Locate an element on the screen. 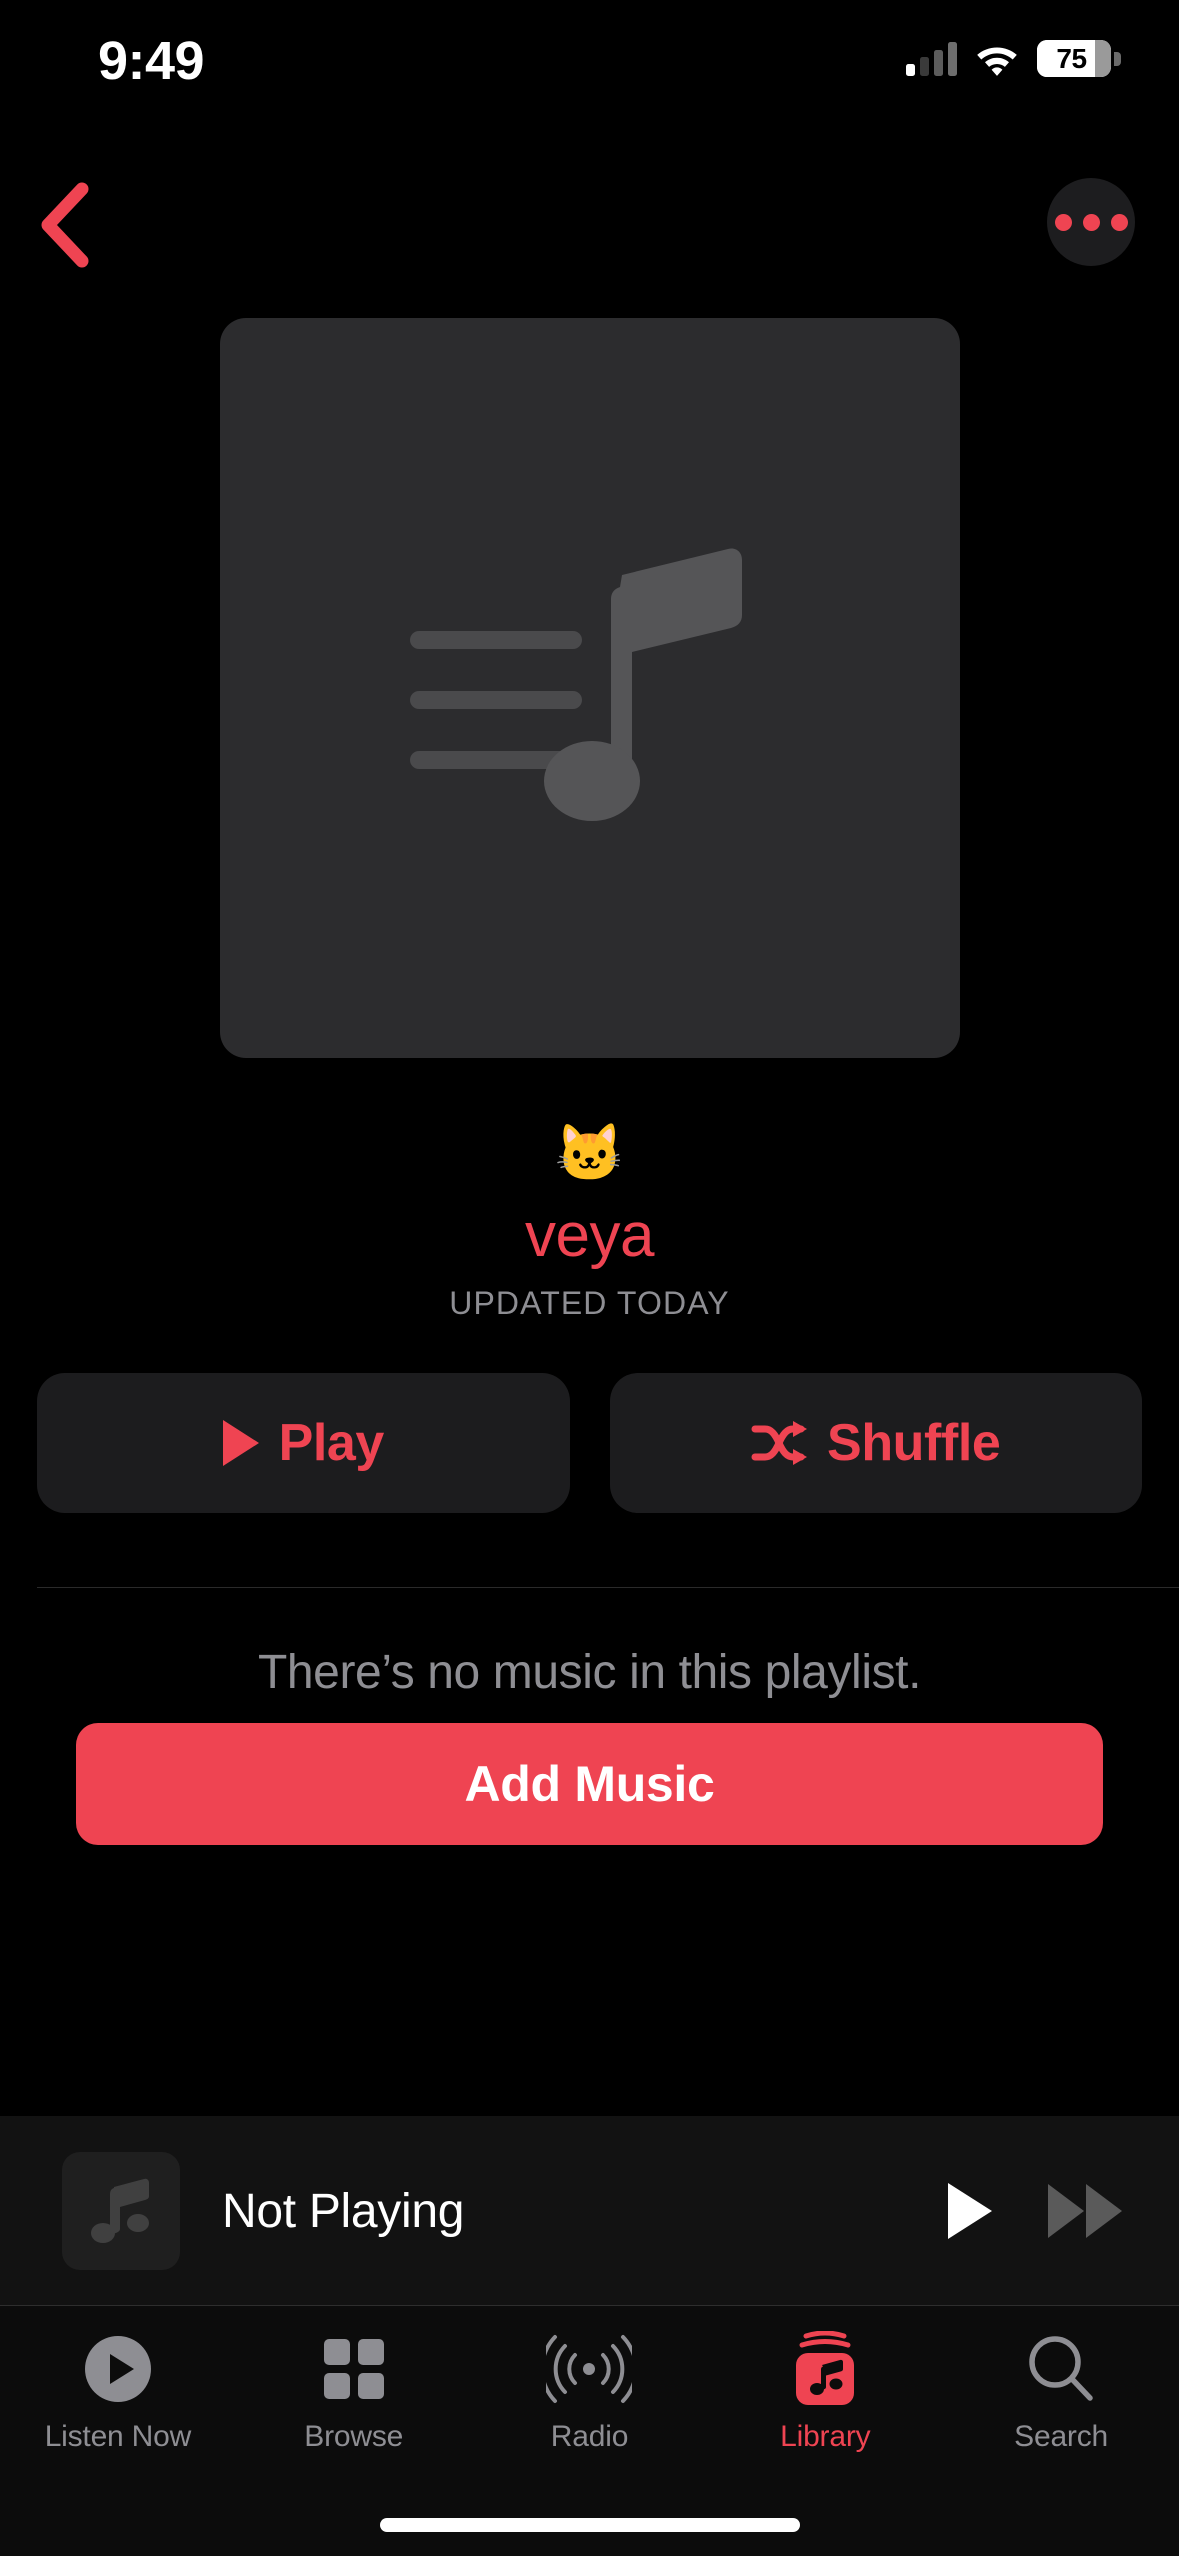  battery-icon: 75 is located at coordinates (1079, 58).